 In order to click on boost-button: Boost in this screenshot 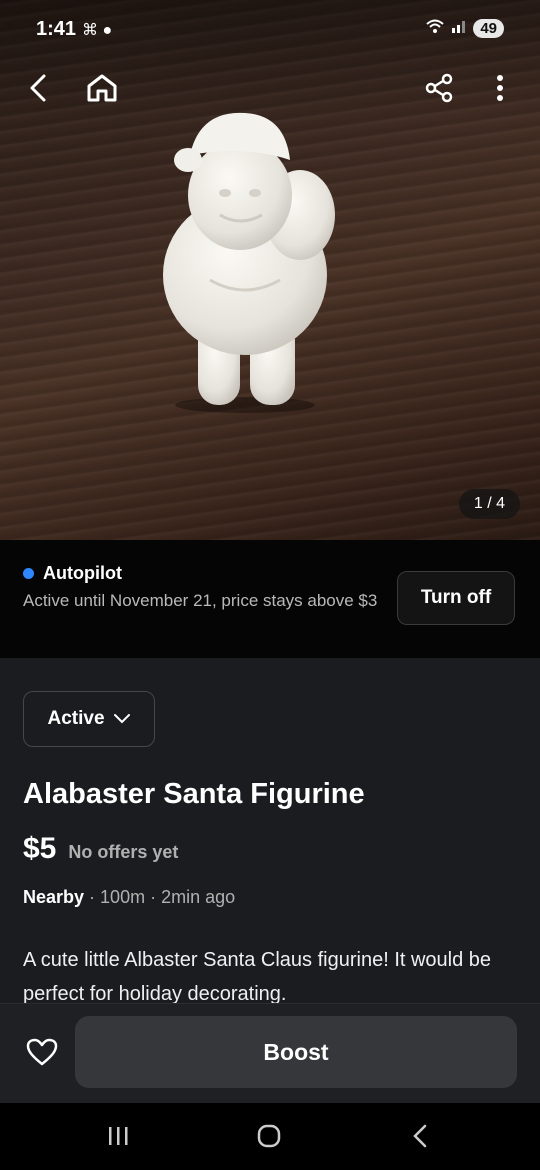, I will do `click(296, 1052)`.